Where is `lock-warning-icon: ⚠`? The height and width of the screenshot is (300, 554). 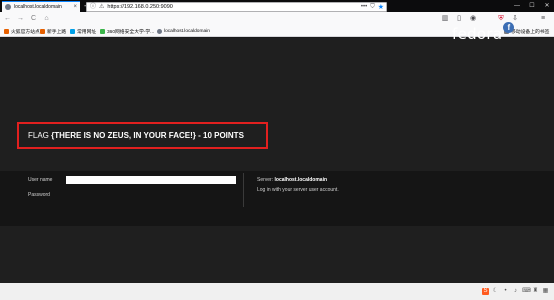
lock-warning-icon: ⚠ is located at coordinates (101, 7).